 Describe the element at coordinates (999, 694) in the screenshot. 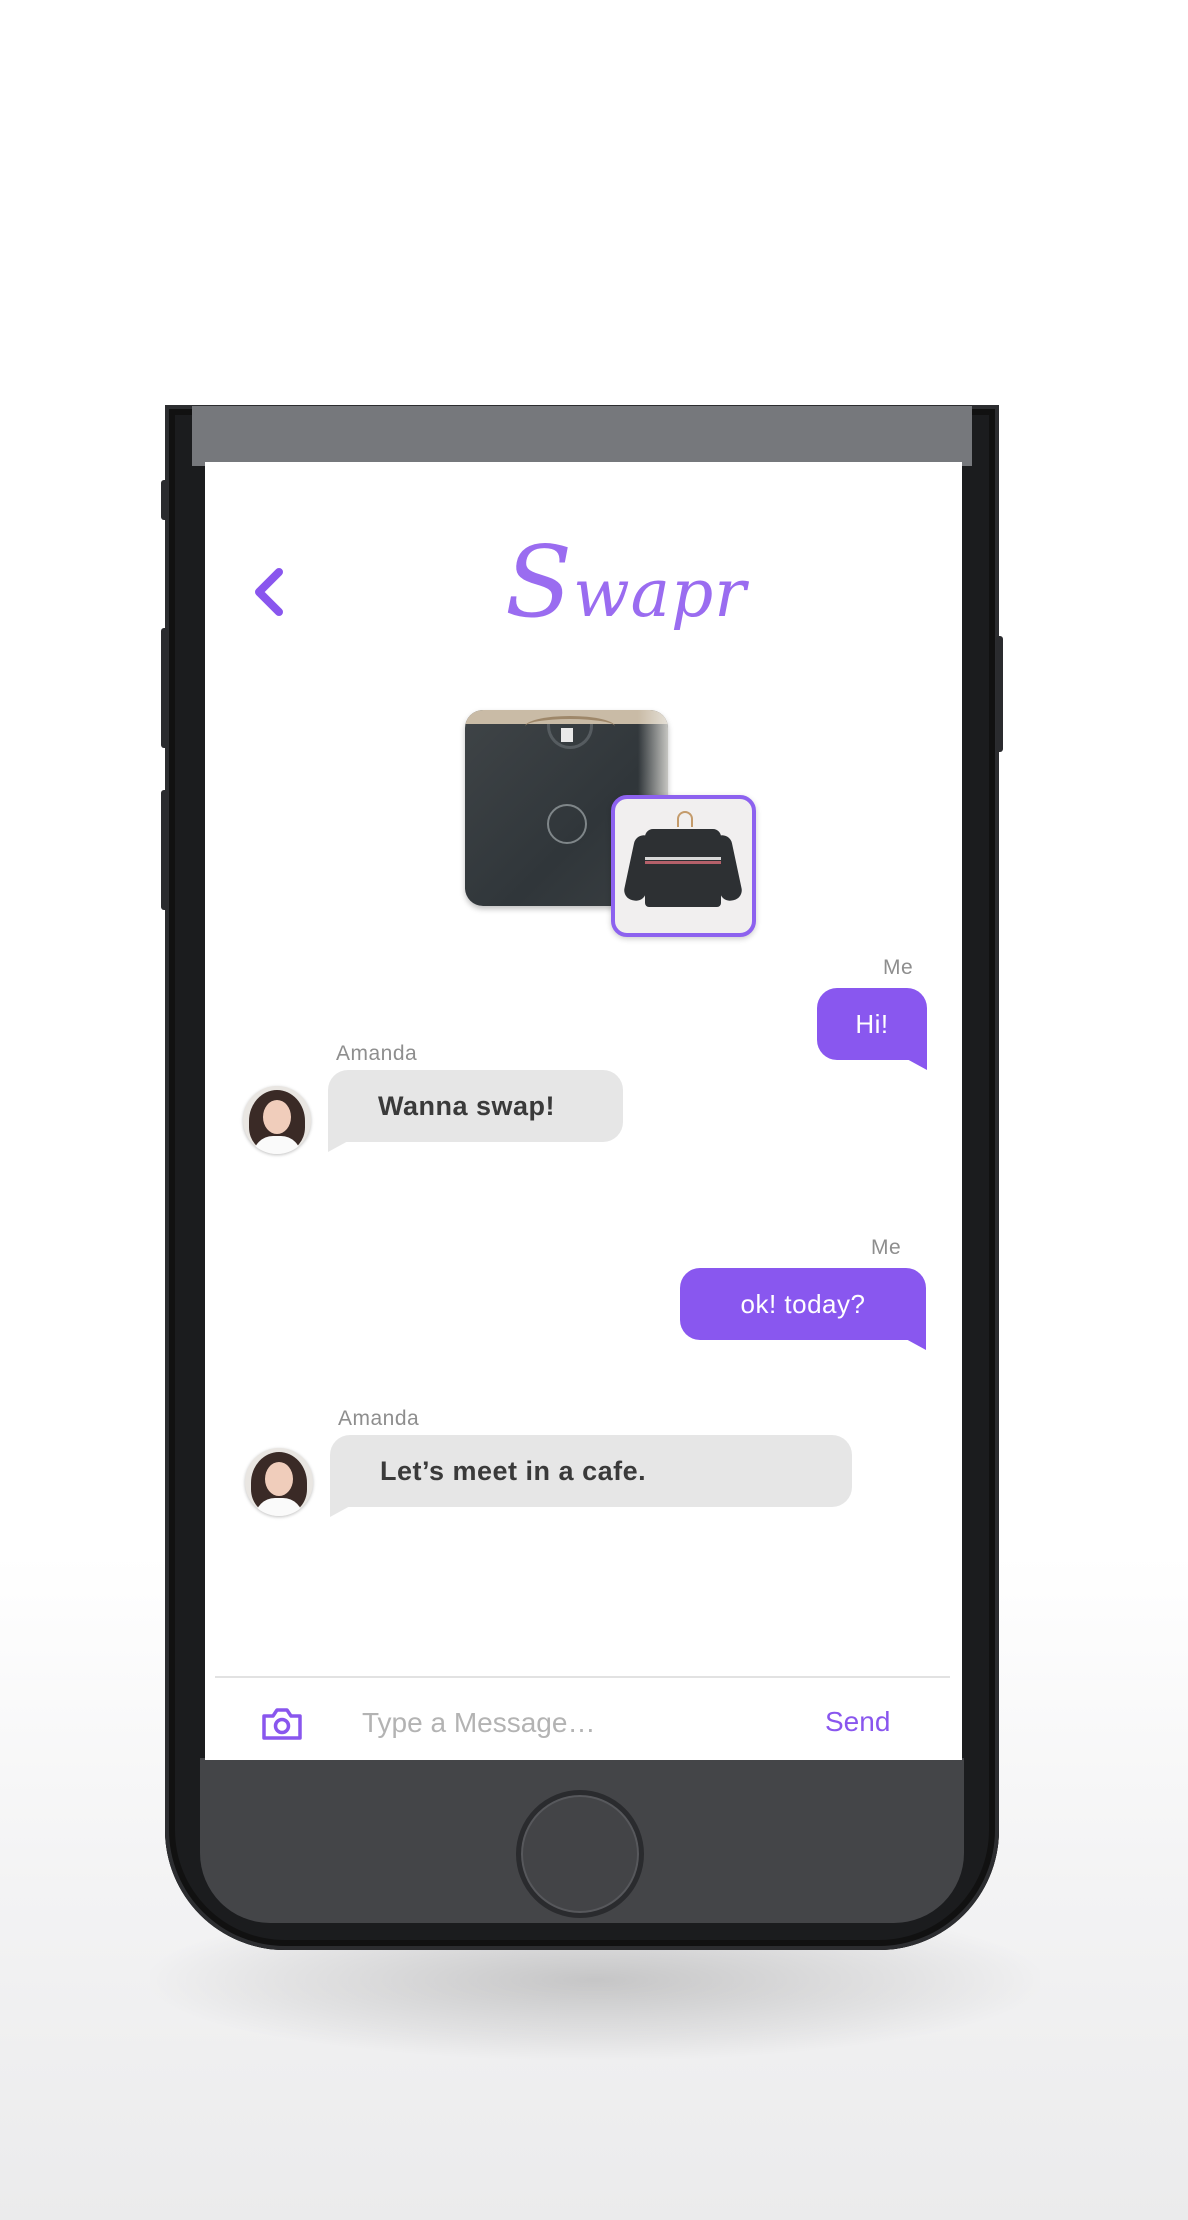

I see `power-button` at that location.